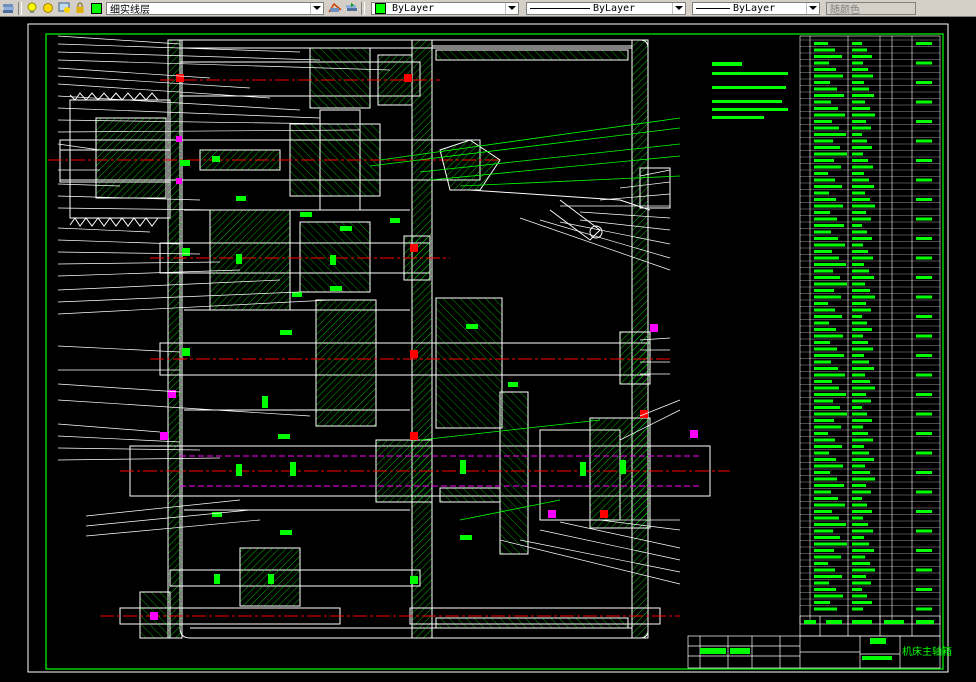 This screenshot has height=682, width=976. I want to click on color-control-dropdown: ByLayer, so click(445, 8).